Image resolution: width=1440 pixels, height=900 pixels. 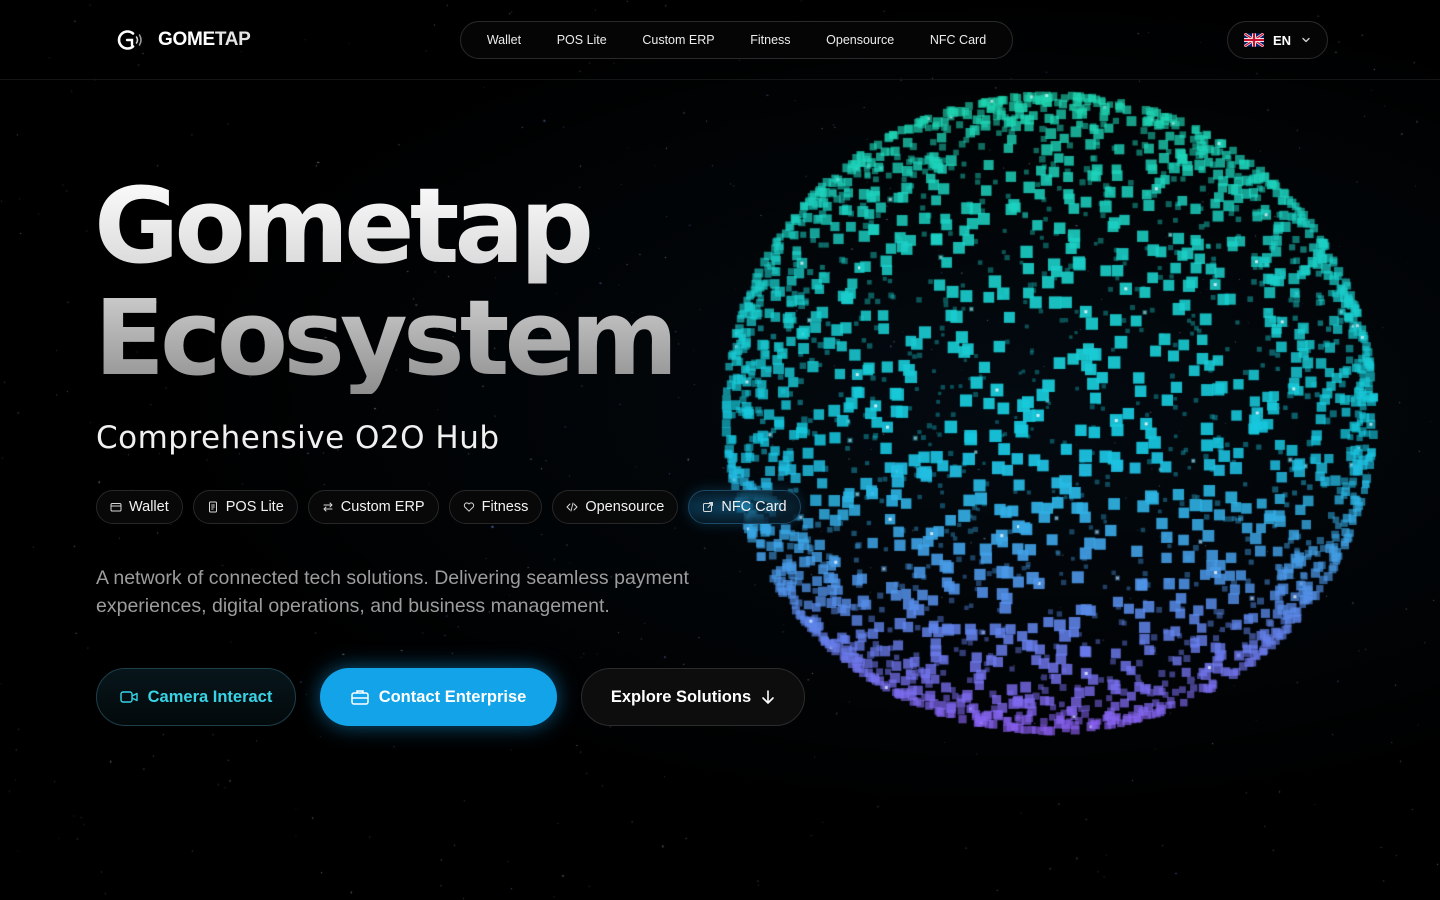 What do you see at coordinates (1254, 40) in the screenshot?
I see `uk-flag-icon` at bounding box center [1254, 40].